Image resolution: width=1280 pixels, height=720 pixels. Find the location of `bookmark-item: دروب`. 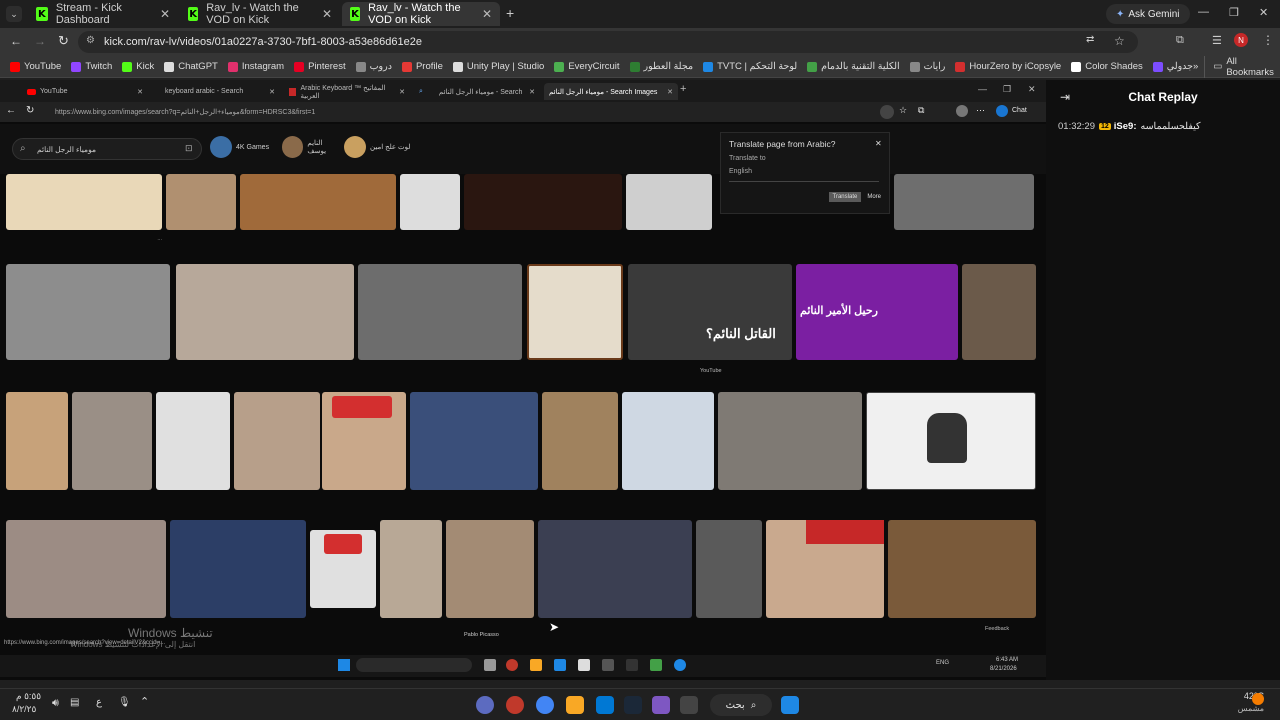

bookmark-item: دروب is located at coordinates (373, 66).